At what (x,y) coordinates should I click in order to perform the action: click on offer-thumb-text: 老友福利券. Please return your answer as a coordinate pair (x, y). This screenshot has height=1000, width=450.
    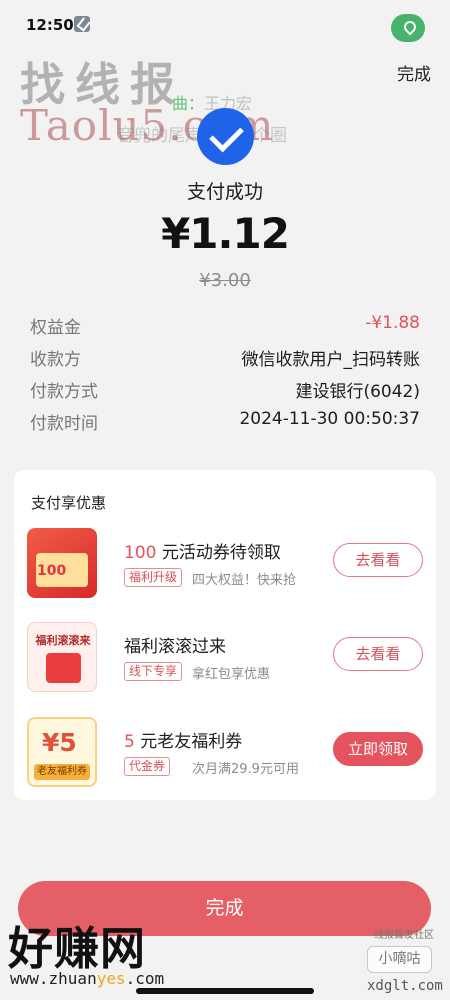
    Looking at the image, I should click on (62, 772).